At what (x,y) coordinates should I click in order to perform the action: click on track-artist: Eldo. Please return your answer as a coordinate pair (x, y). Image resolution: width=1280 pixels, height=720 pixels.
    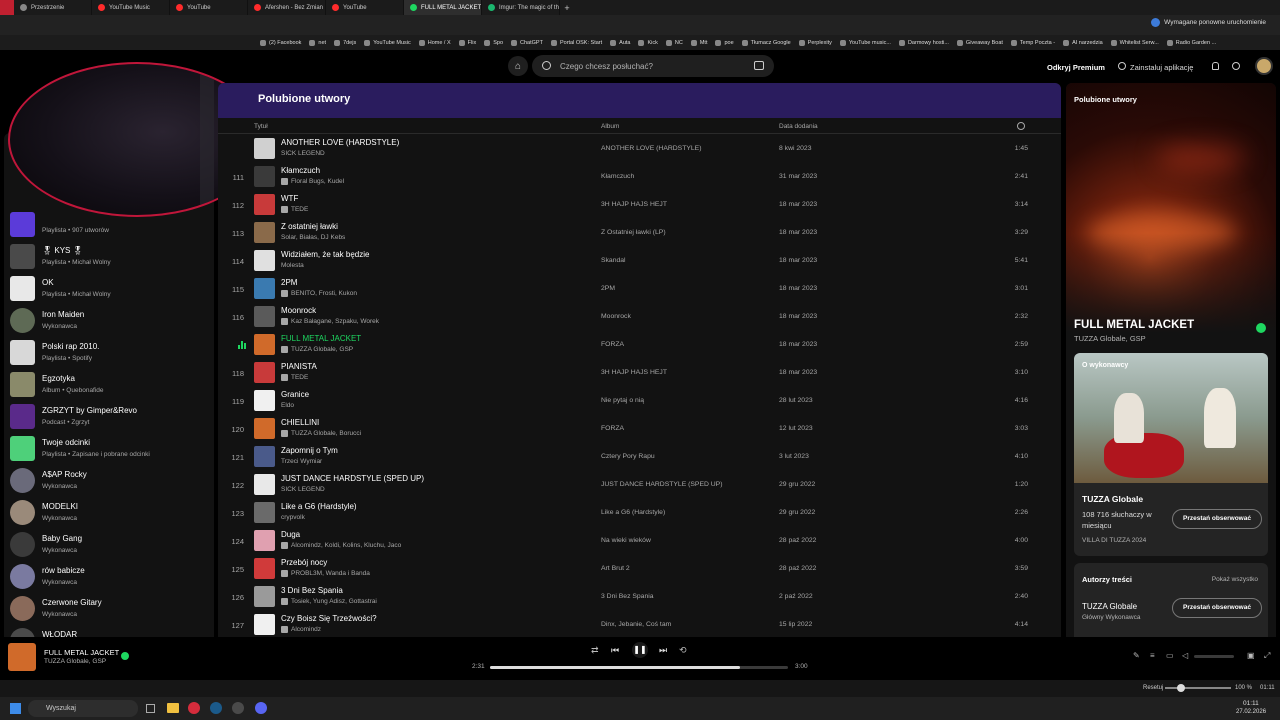
    Looking at the image, I should click on (287, 405).